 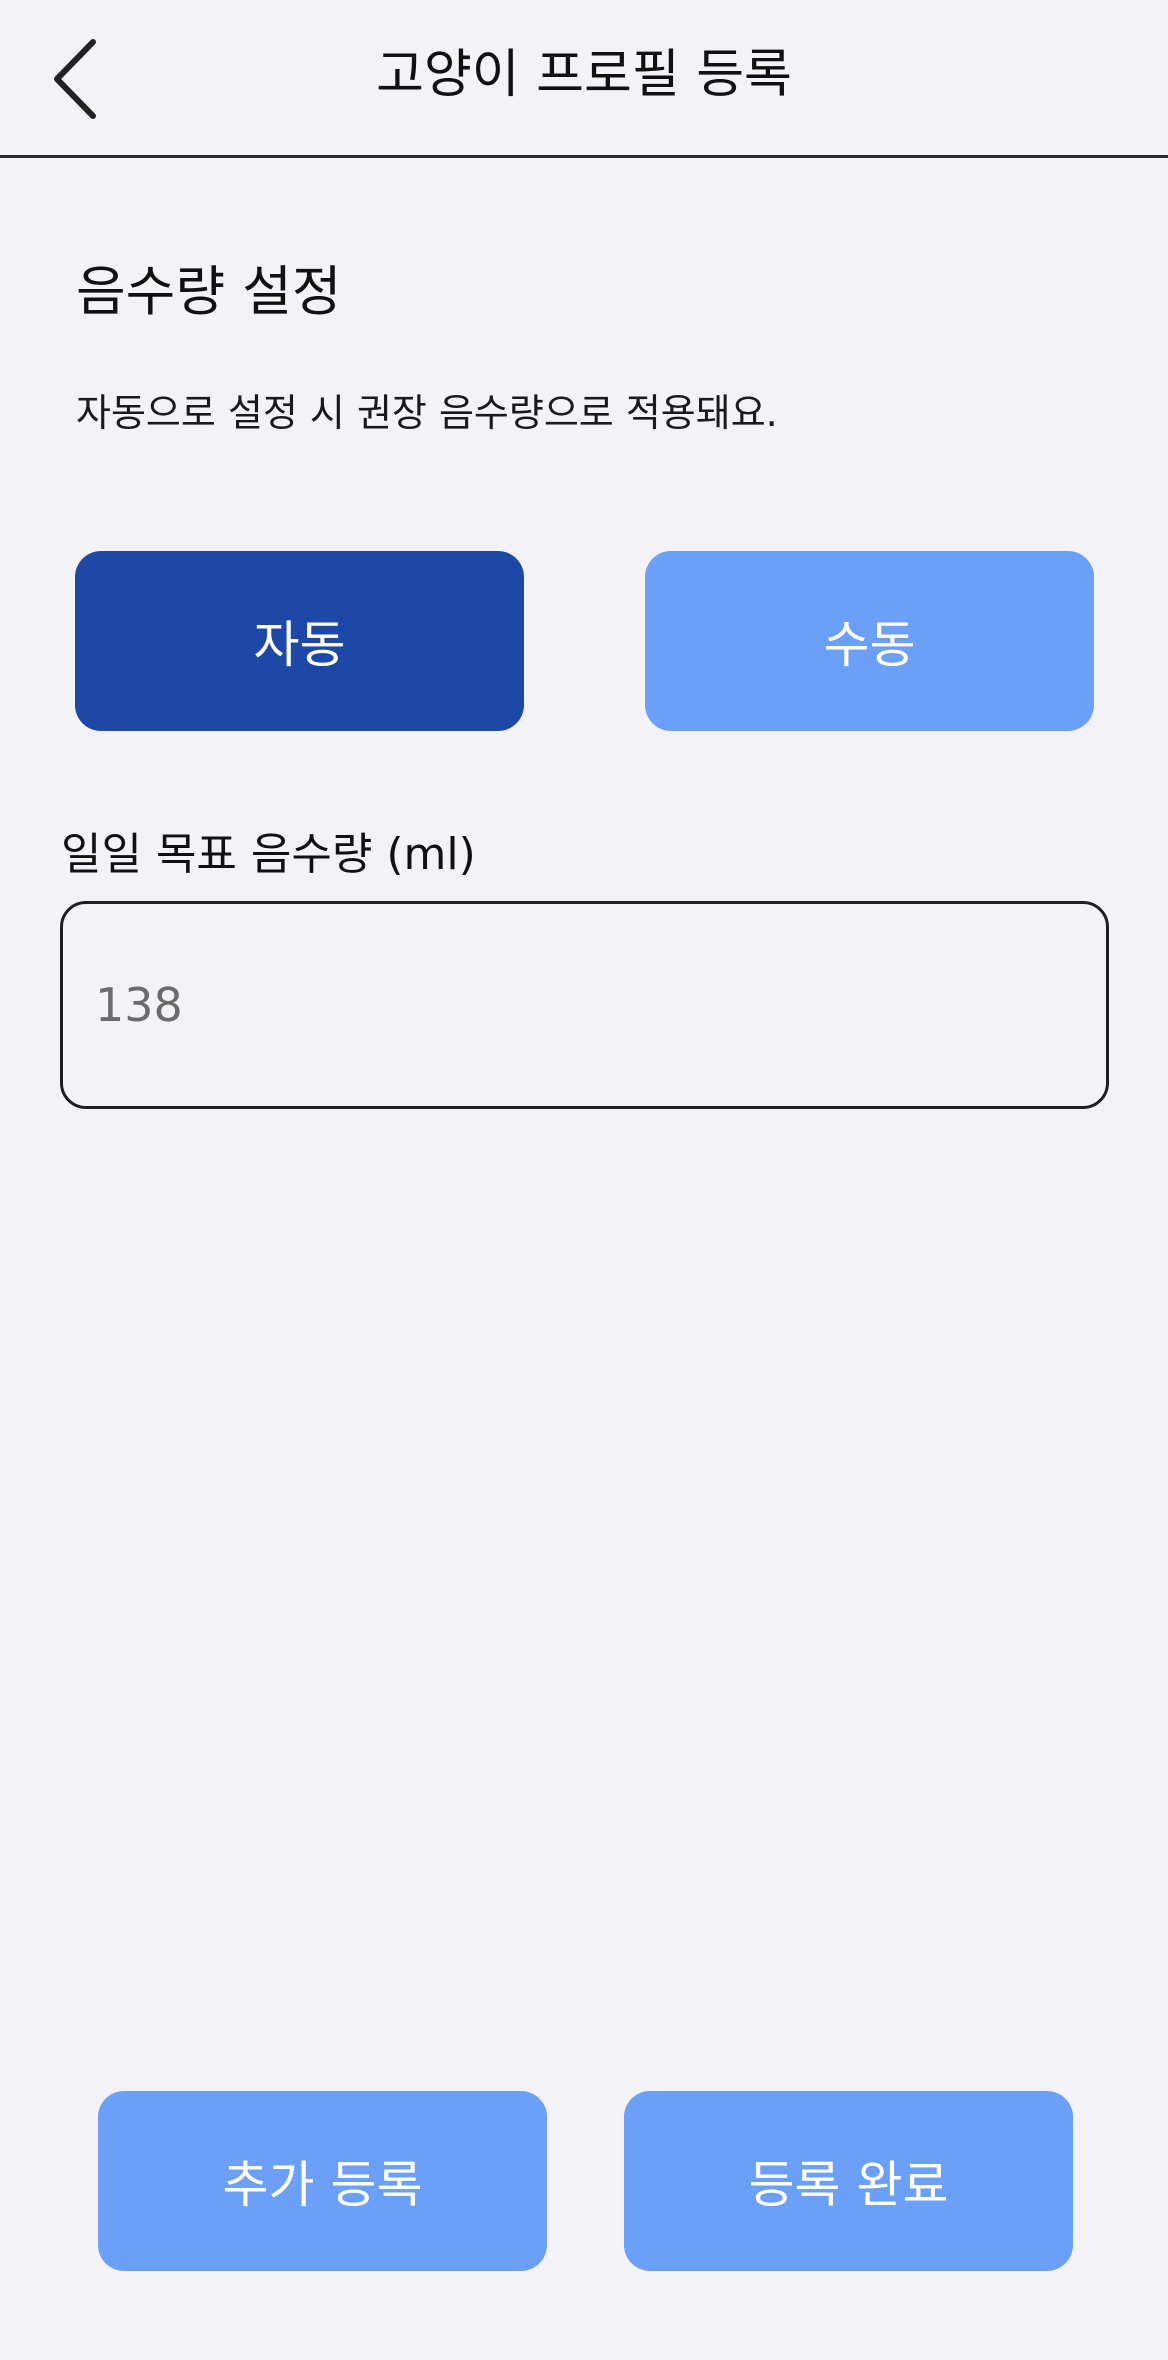 What do you see at coordinates (584, 1005) in the screenshot?
I see `daily-goal-input` at bounding box center [584, 1005].